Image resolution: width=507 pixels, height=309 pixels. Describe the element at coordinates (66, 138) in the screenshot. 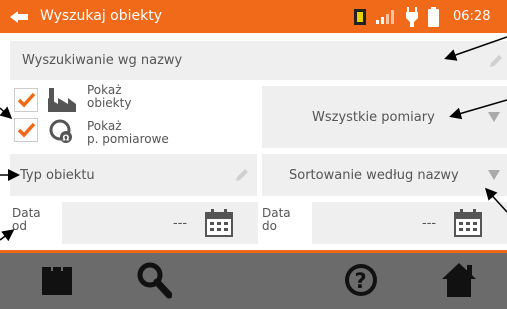

I see `svg-text: Ω` at that location.